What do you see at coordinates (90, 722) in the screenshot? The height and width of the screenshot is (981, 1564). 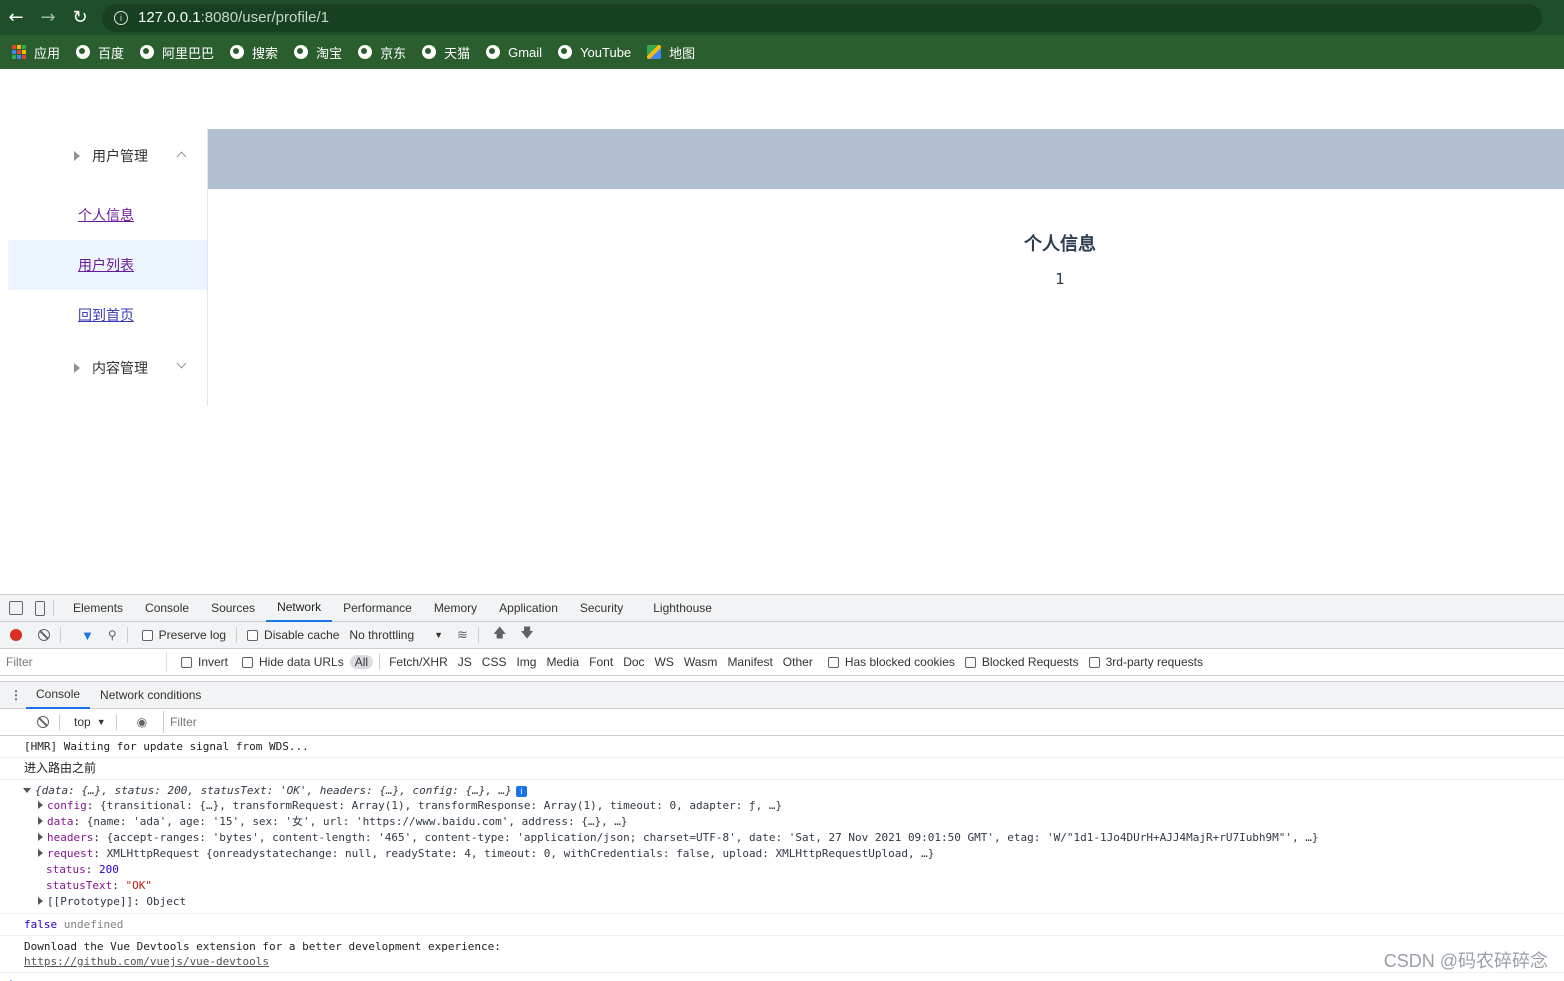 I see `context-select: top ▼` at bounding box center [90, 722].